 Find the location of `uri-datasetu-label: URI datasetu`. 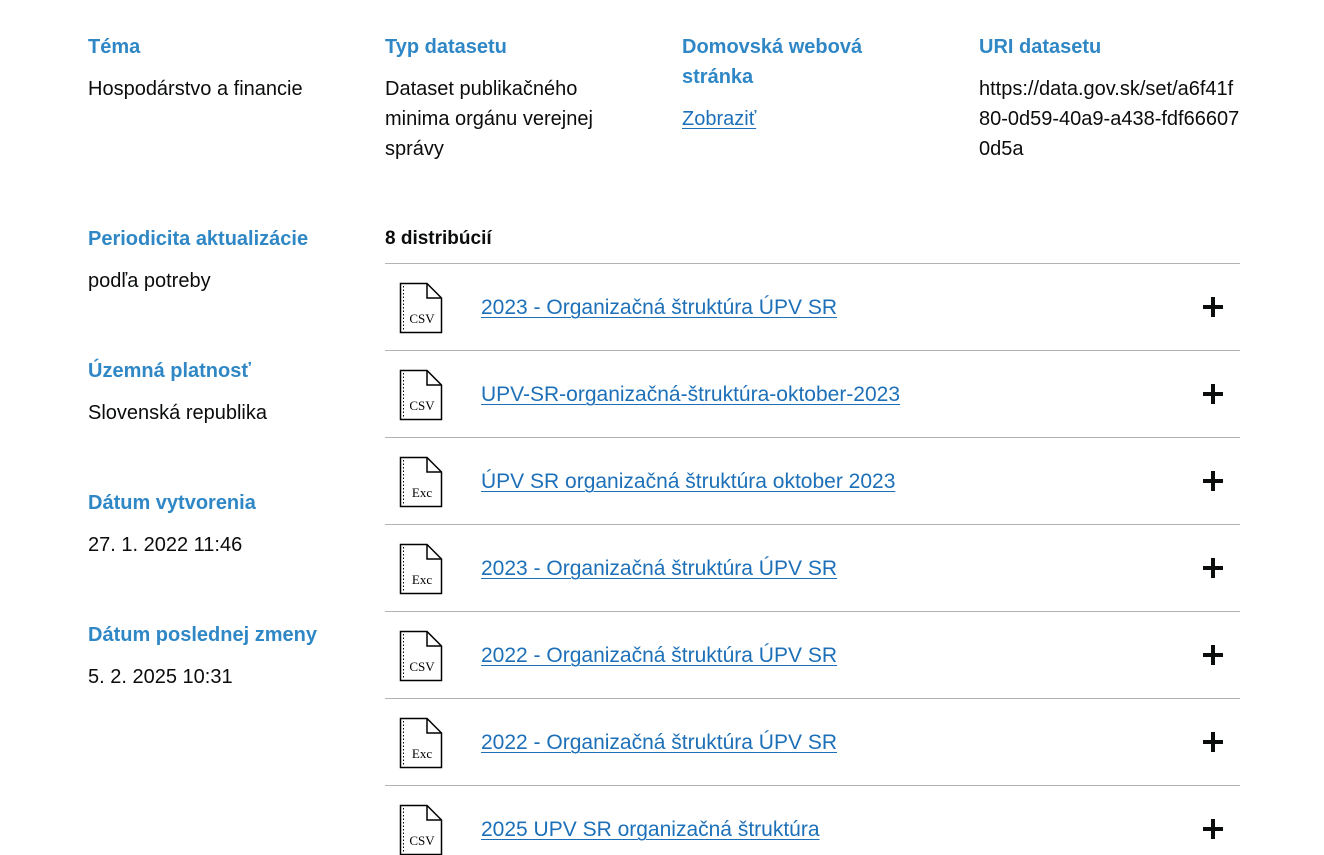

uri-datasetu-label: URI datasetu is located at coordinates (1040, 47).